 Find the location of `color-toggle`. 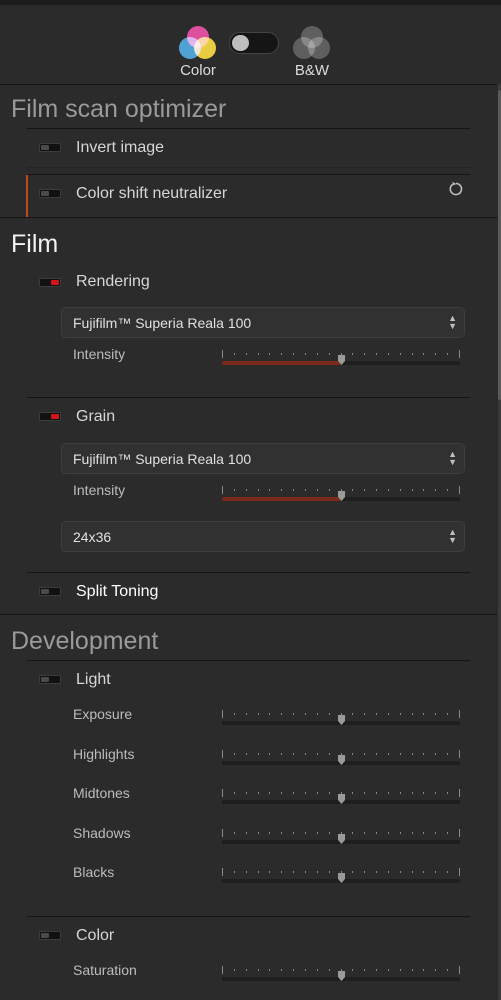

color-toggle is located at coordinates (50, 935).